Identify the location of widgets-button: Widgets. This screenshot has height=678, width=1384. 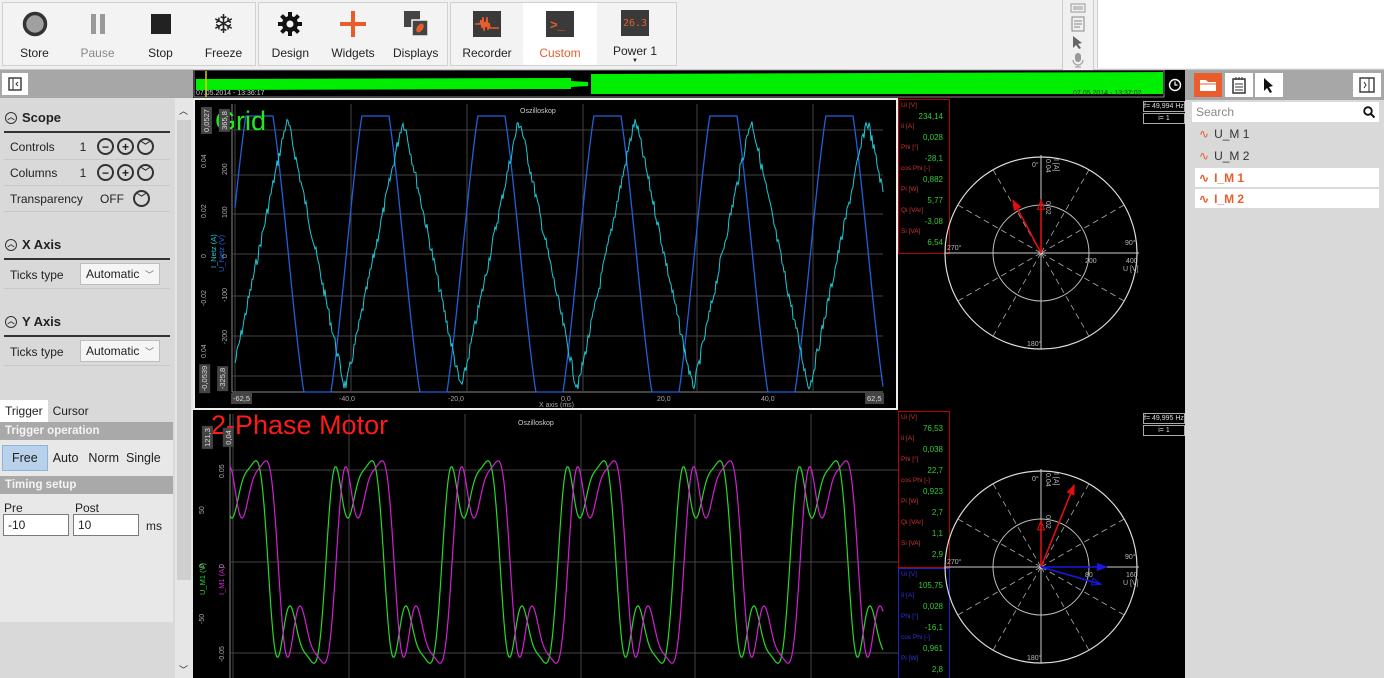
(353, 34).